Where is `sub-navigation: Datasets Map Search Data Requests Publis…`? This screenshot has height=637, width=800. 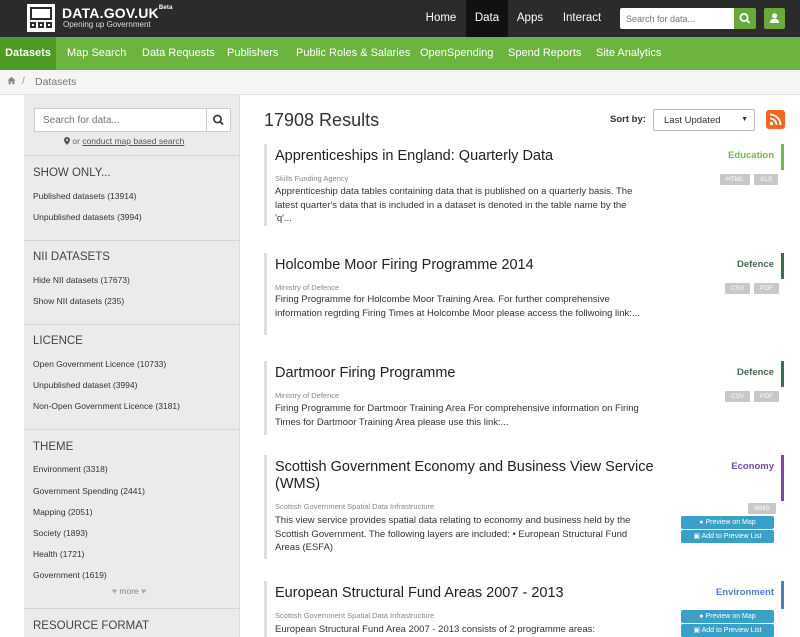 sub-navigation: Datasets Map Search Data Requests Publis… is located at coordinates (400, 53).